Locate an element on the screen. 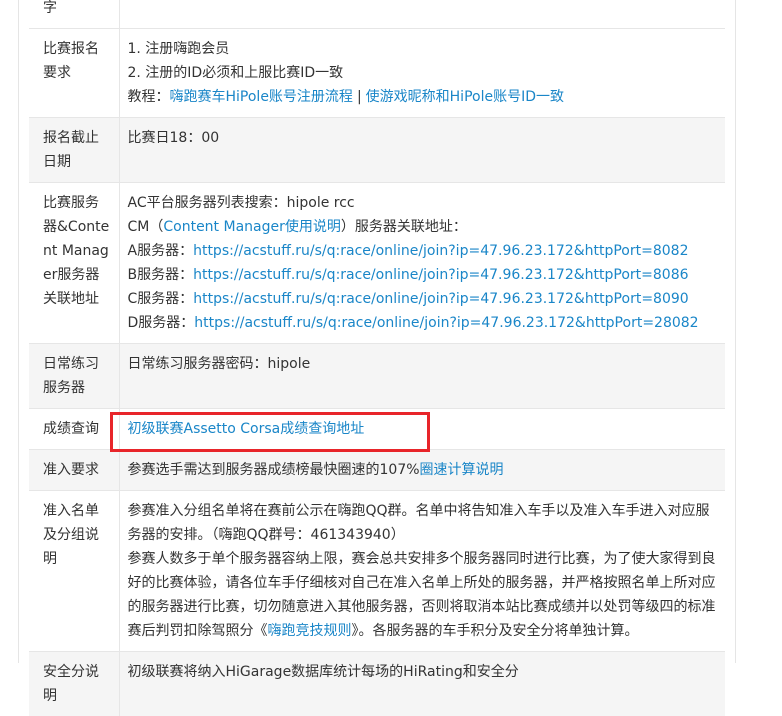 This screenshot has height=716, width=782. tutorial-line: 教程：嗨跑赛车HiPole账号注册流程|使游戏昵称和HiPole账号ID一致 is located at coordinates (423, 97).